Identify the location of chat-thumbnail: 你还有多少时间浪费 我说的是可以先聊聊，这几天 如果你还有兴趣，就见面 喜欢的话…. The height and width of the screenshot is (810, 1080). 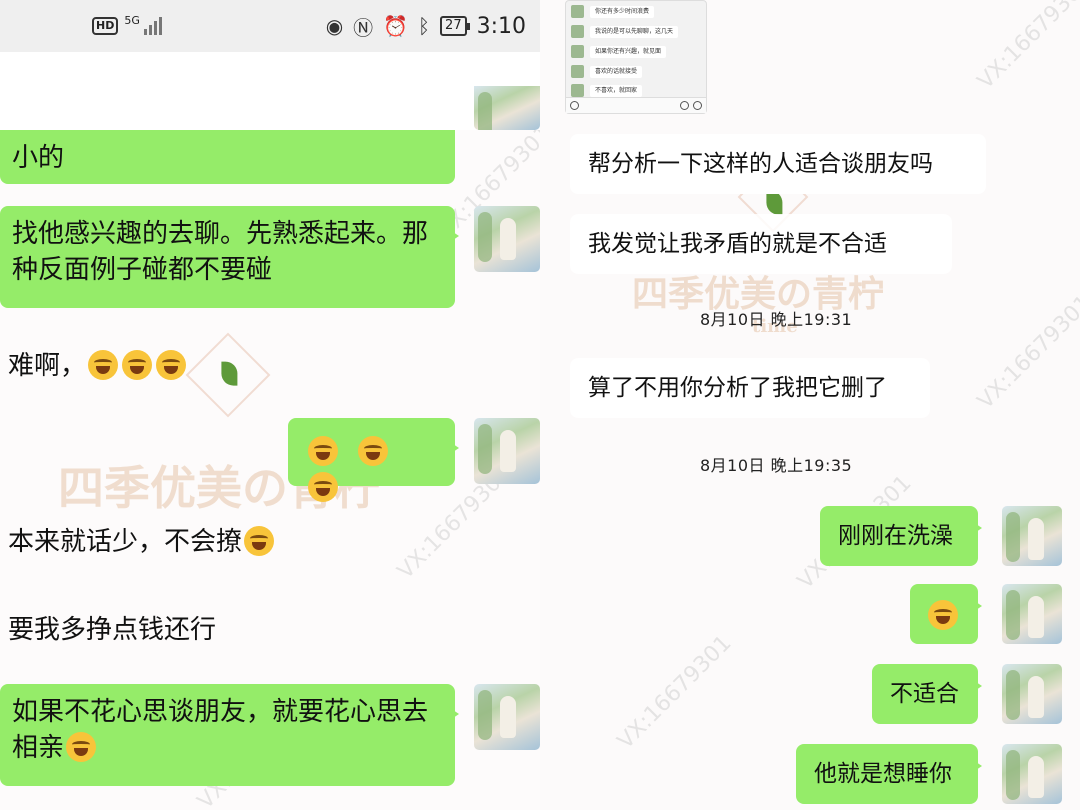
(636, 57).